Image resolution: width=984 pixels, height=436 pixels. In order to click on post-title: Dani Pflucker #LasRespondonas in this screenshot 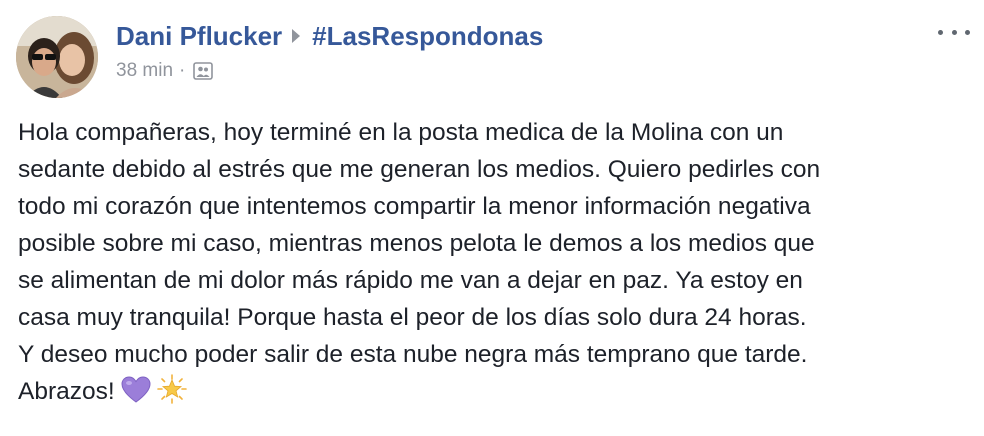, I will do `click(510, 36)`.